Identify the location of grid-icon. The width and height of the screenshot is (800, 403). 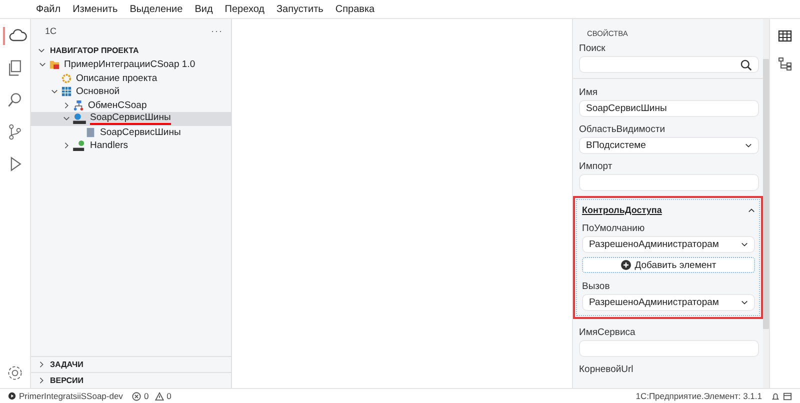
(66, 92).